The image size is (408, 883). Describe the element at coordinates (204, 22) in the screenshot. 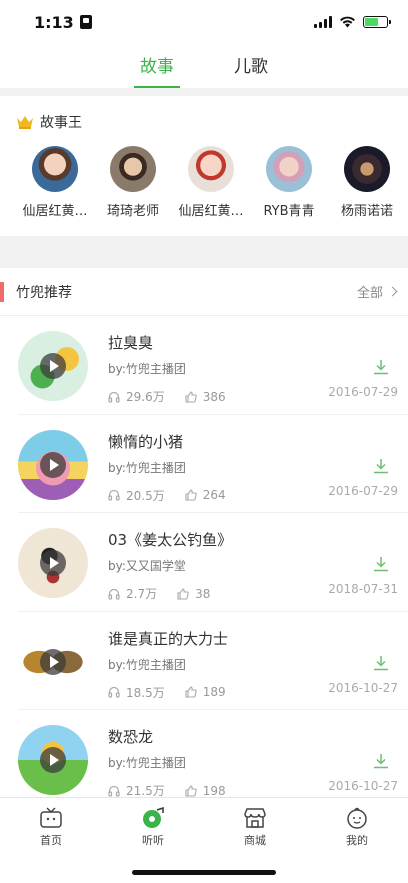

I see `status-bar: 1:13` at that location.